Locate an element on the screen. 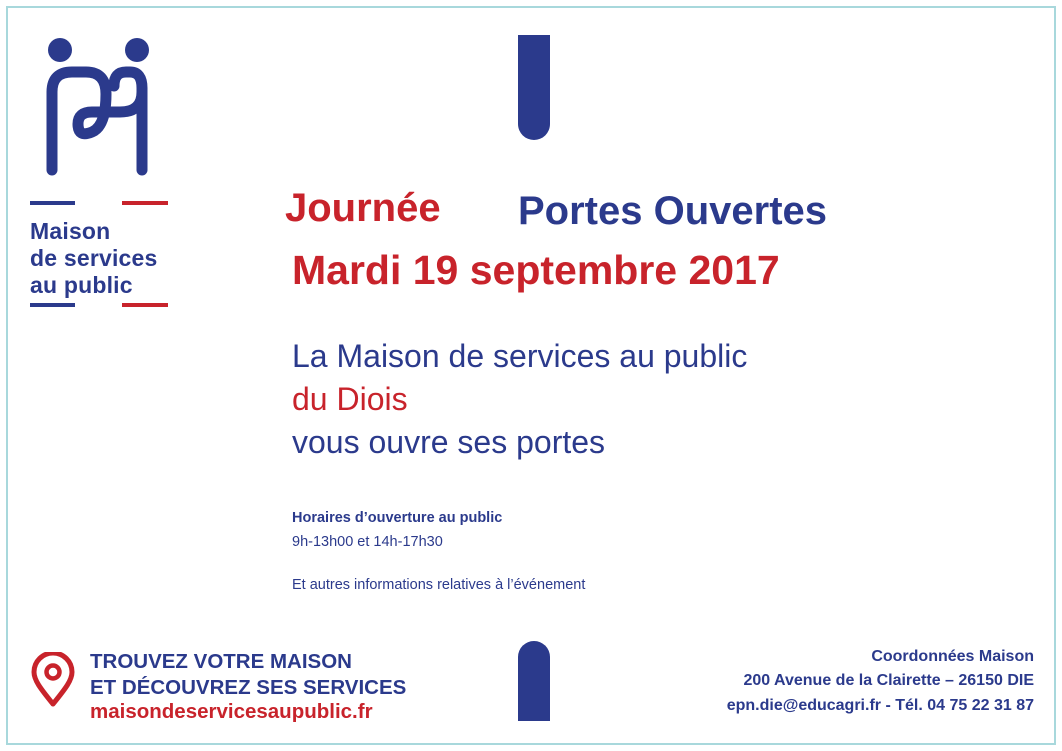  intro-line-2: du Diois is located at coordinates (350, 399).